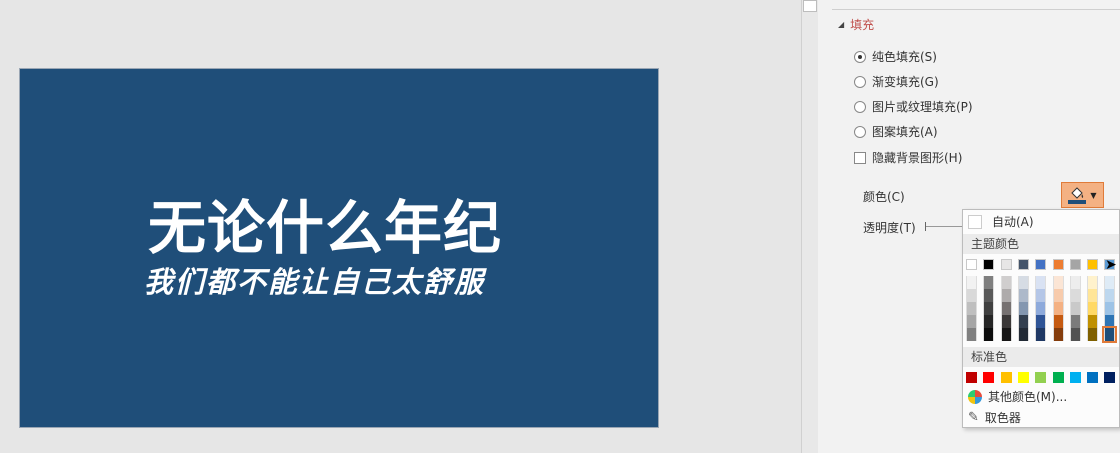  I want to click on auto-color-item: 自动(A), so click(1041, 221).